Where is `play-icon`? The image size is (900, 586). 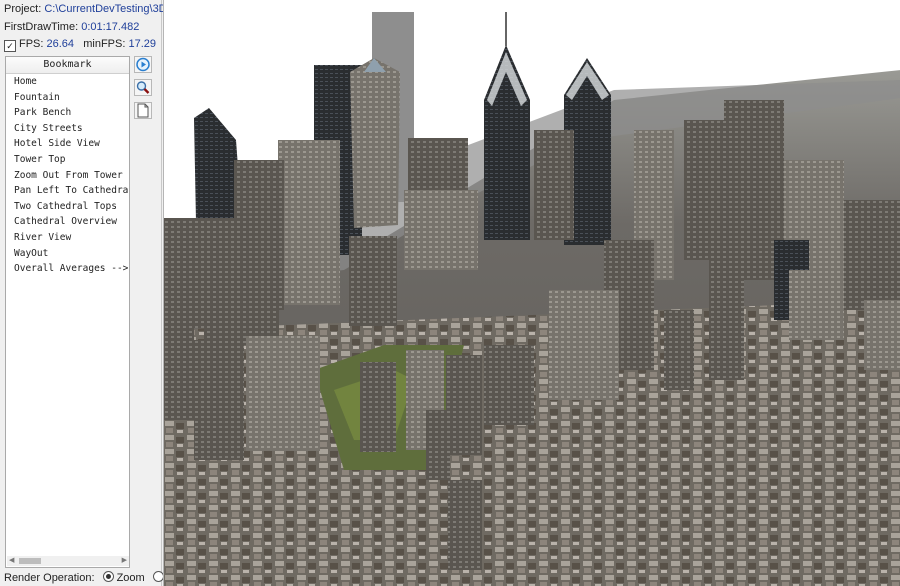
play-icon is located at coordinates (143, 64).